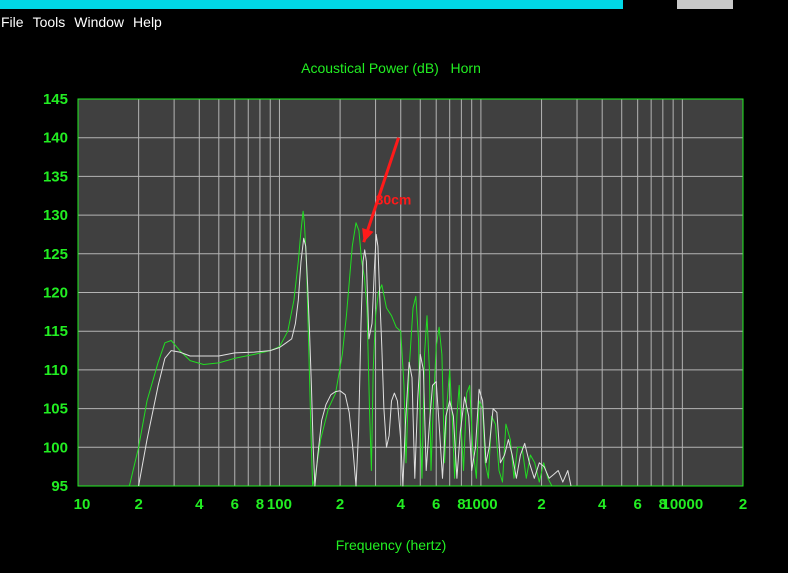  Describe the element at coordinates (682, 504) in the screenshot. I see `x-tick-label: 10000` at that location.